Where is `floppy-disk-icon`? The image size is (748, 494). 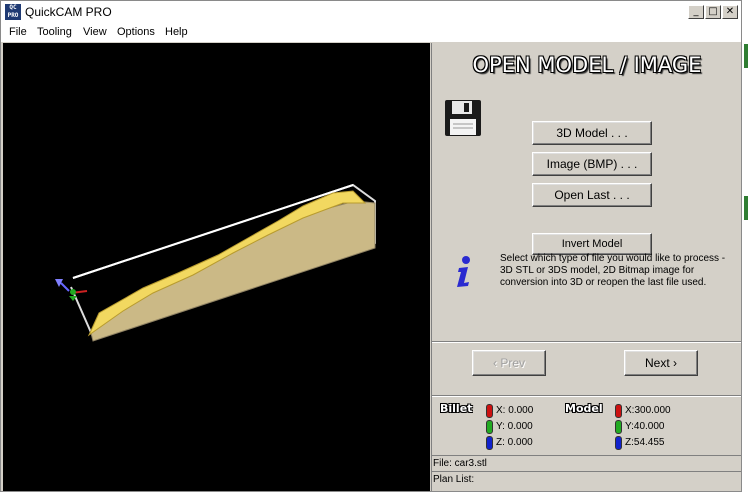 floppy-disk-icon is located at coordinates (463, 118).